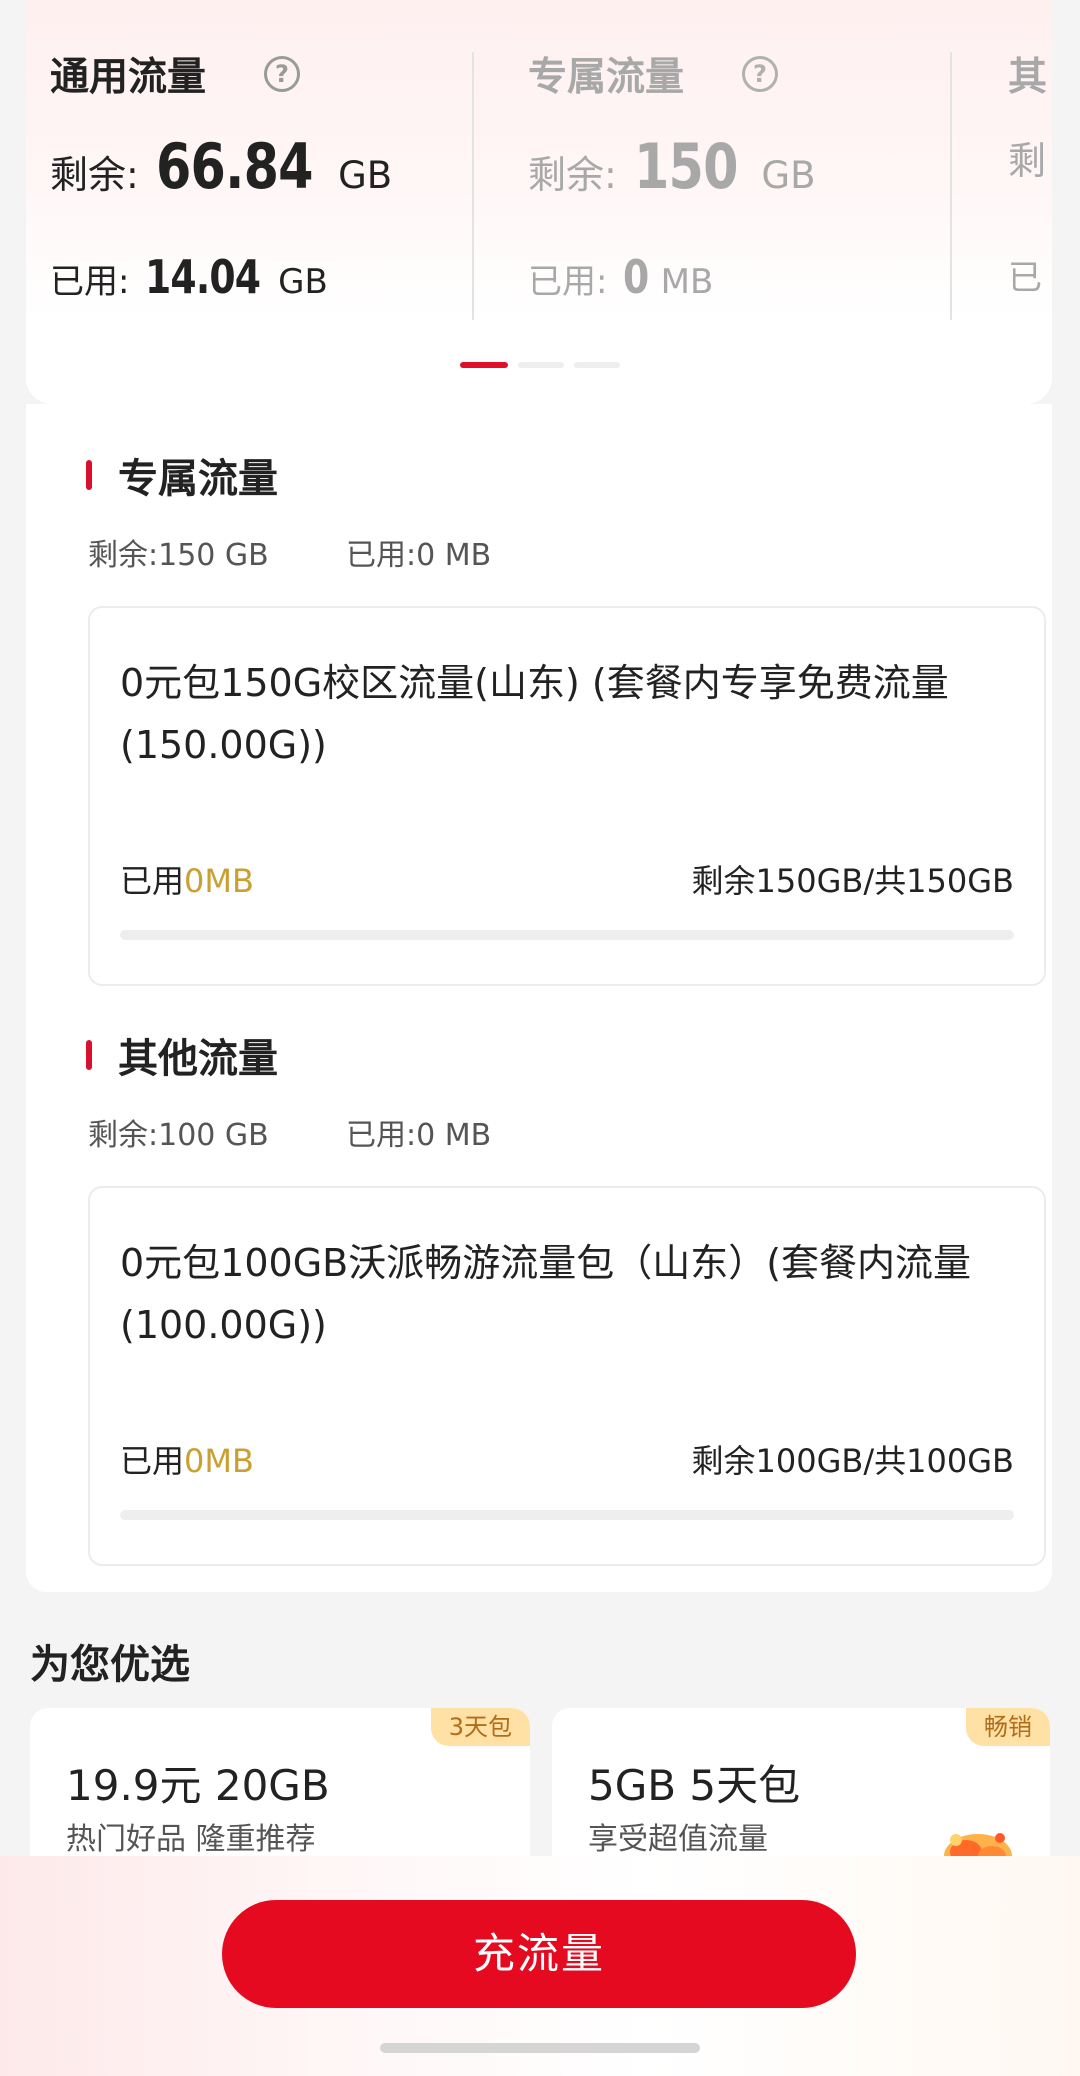 Image resolution: width=1080 pixels, height=2076 pixels. What do you see at coordinates (234, 166) in the screenshot?
I see `remain-value: 66.84` at bounding box center [234, 166].